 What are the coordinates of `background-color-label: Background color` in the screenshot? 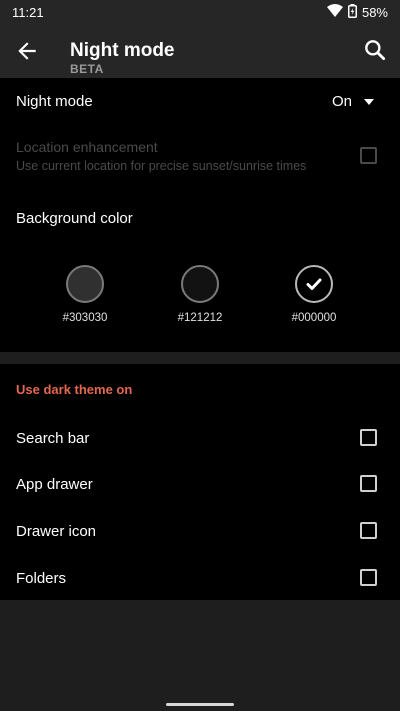 It's located at (74, 218).